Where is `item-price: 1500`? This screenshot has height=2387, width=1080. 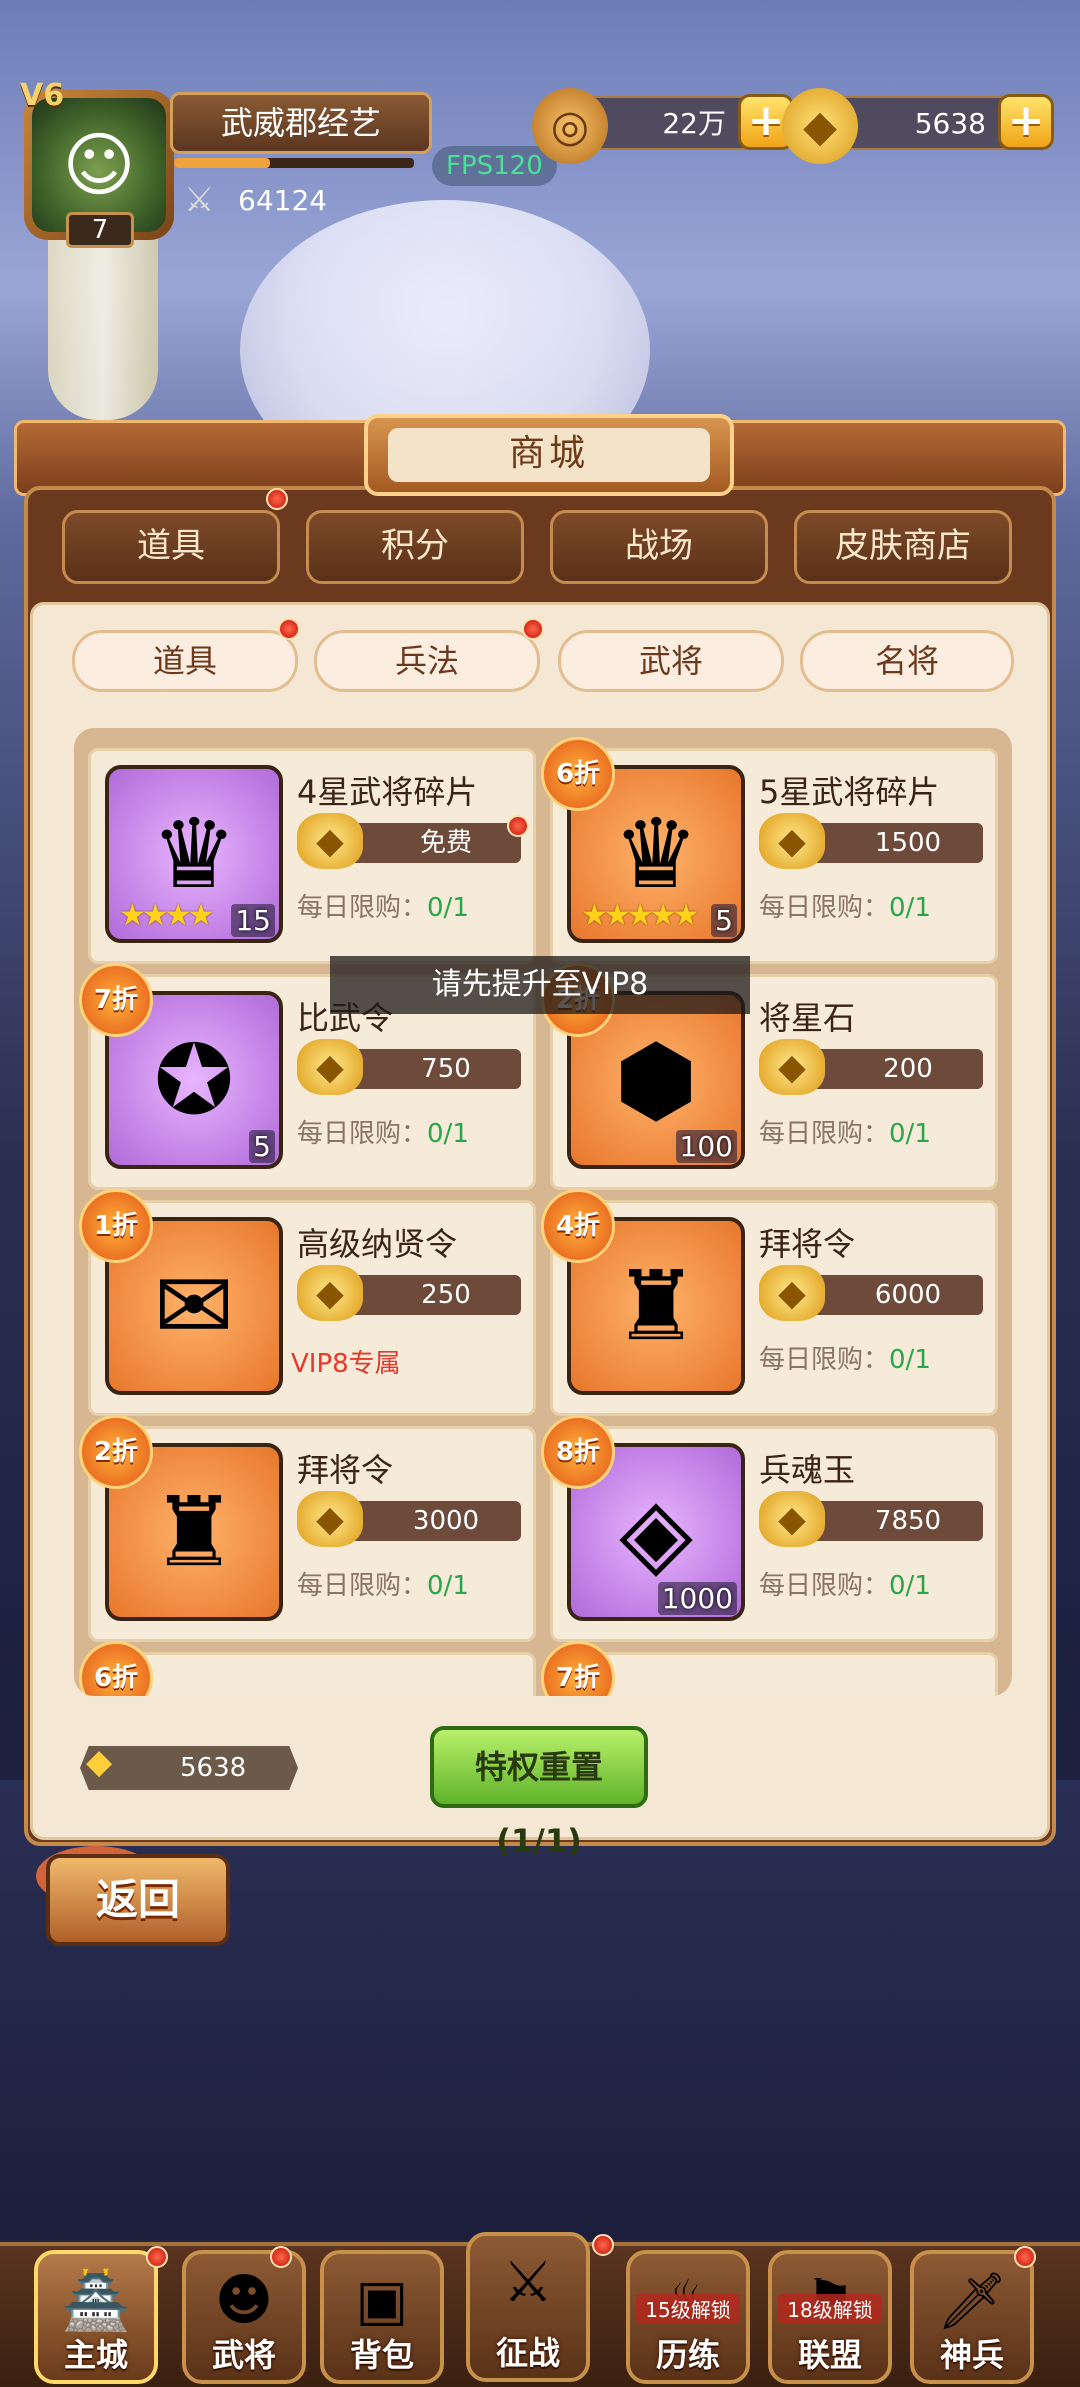
item-price: 1500 is located at coordinates (893, 843).